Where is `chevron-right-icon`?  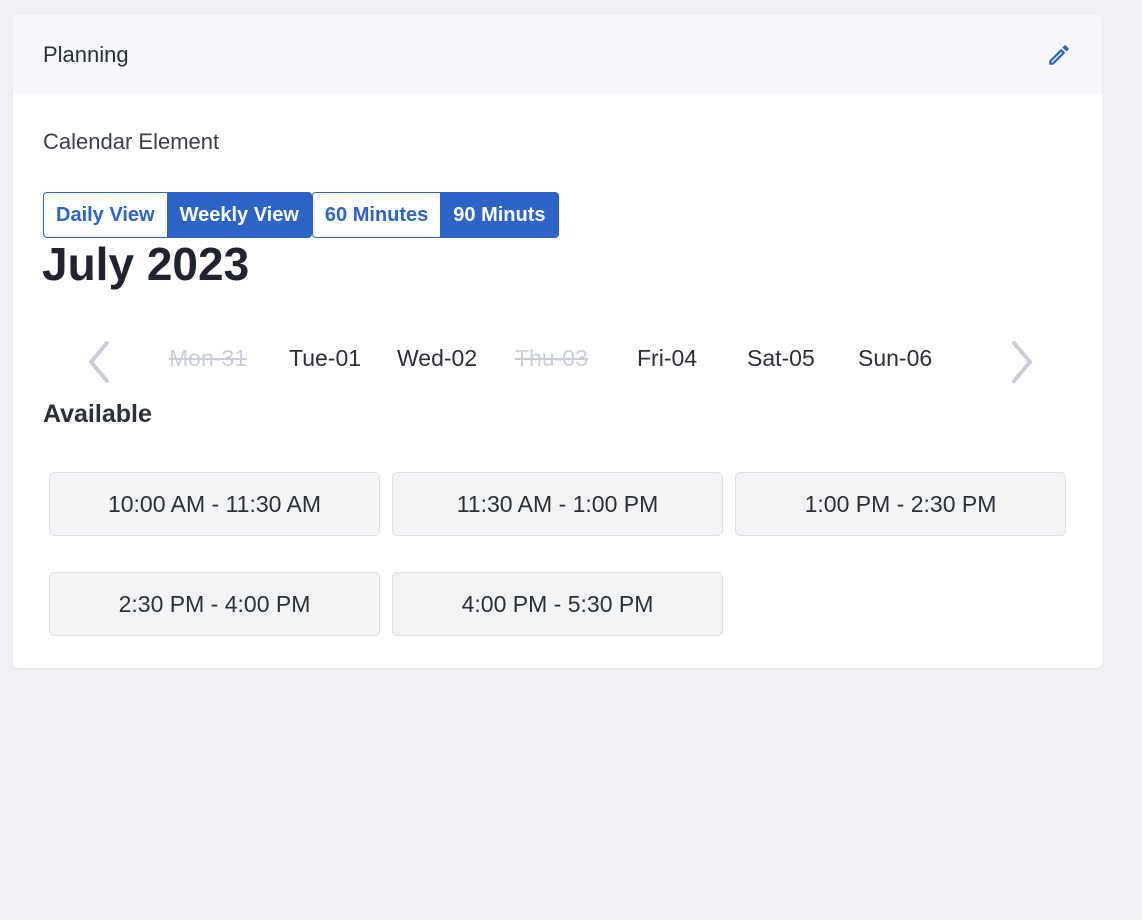 chevron-right-icon is located at coordinates (1018, 362).